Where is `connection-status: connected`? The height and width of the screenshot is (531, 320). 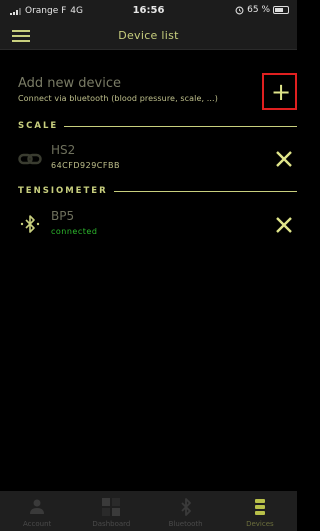 connection-status: connected is located at coordinates (74, 231).